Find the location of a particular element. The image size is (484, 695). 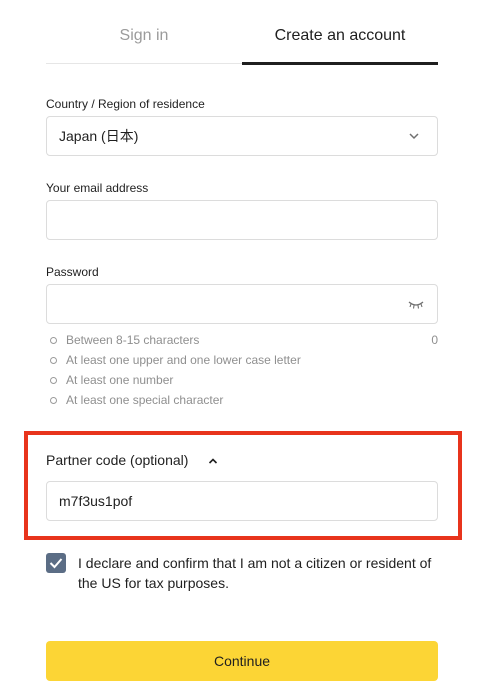

email-field-wrapper is located at coordinates (242, 220).